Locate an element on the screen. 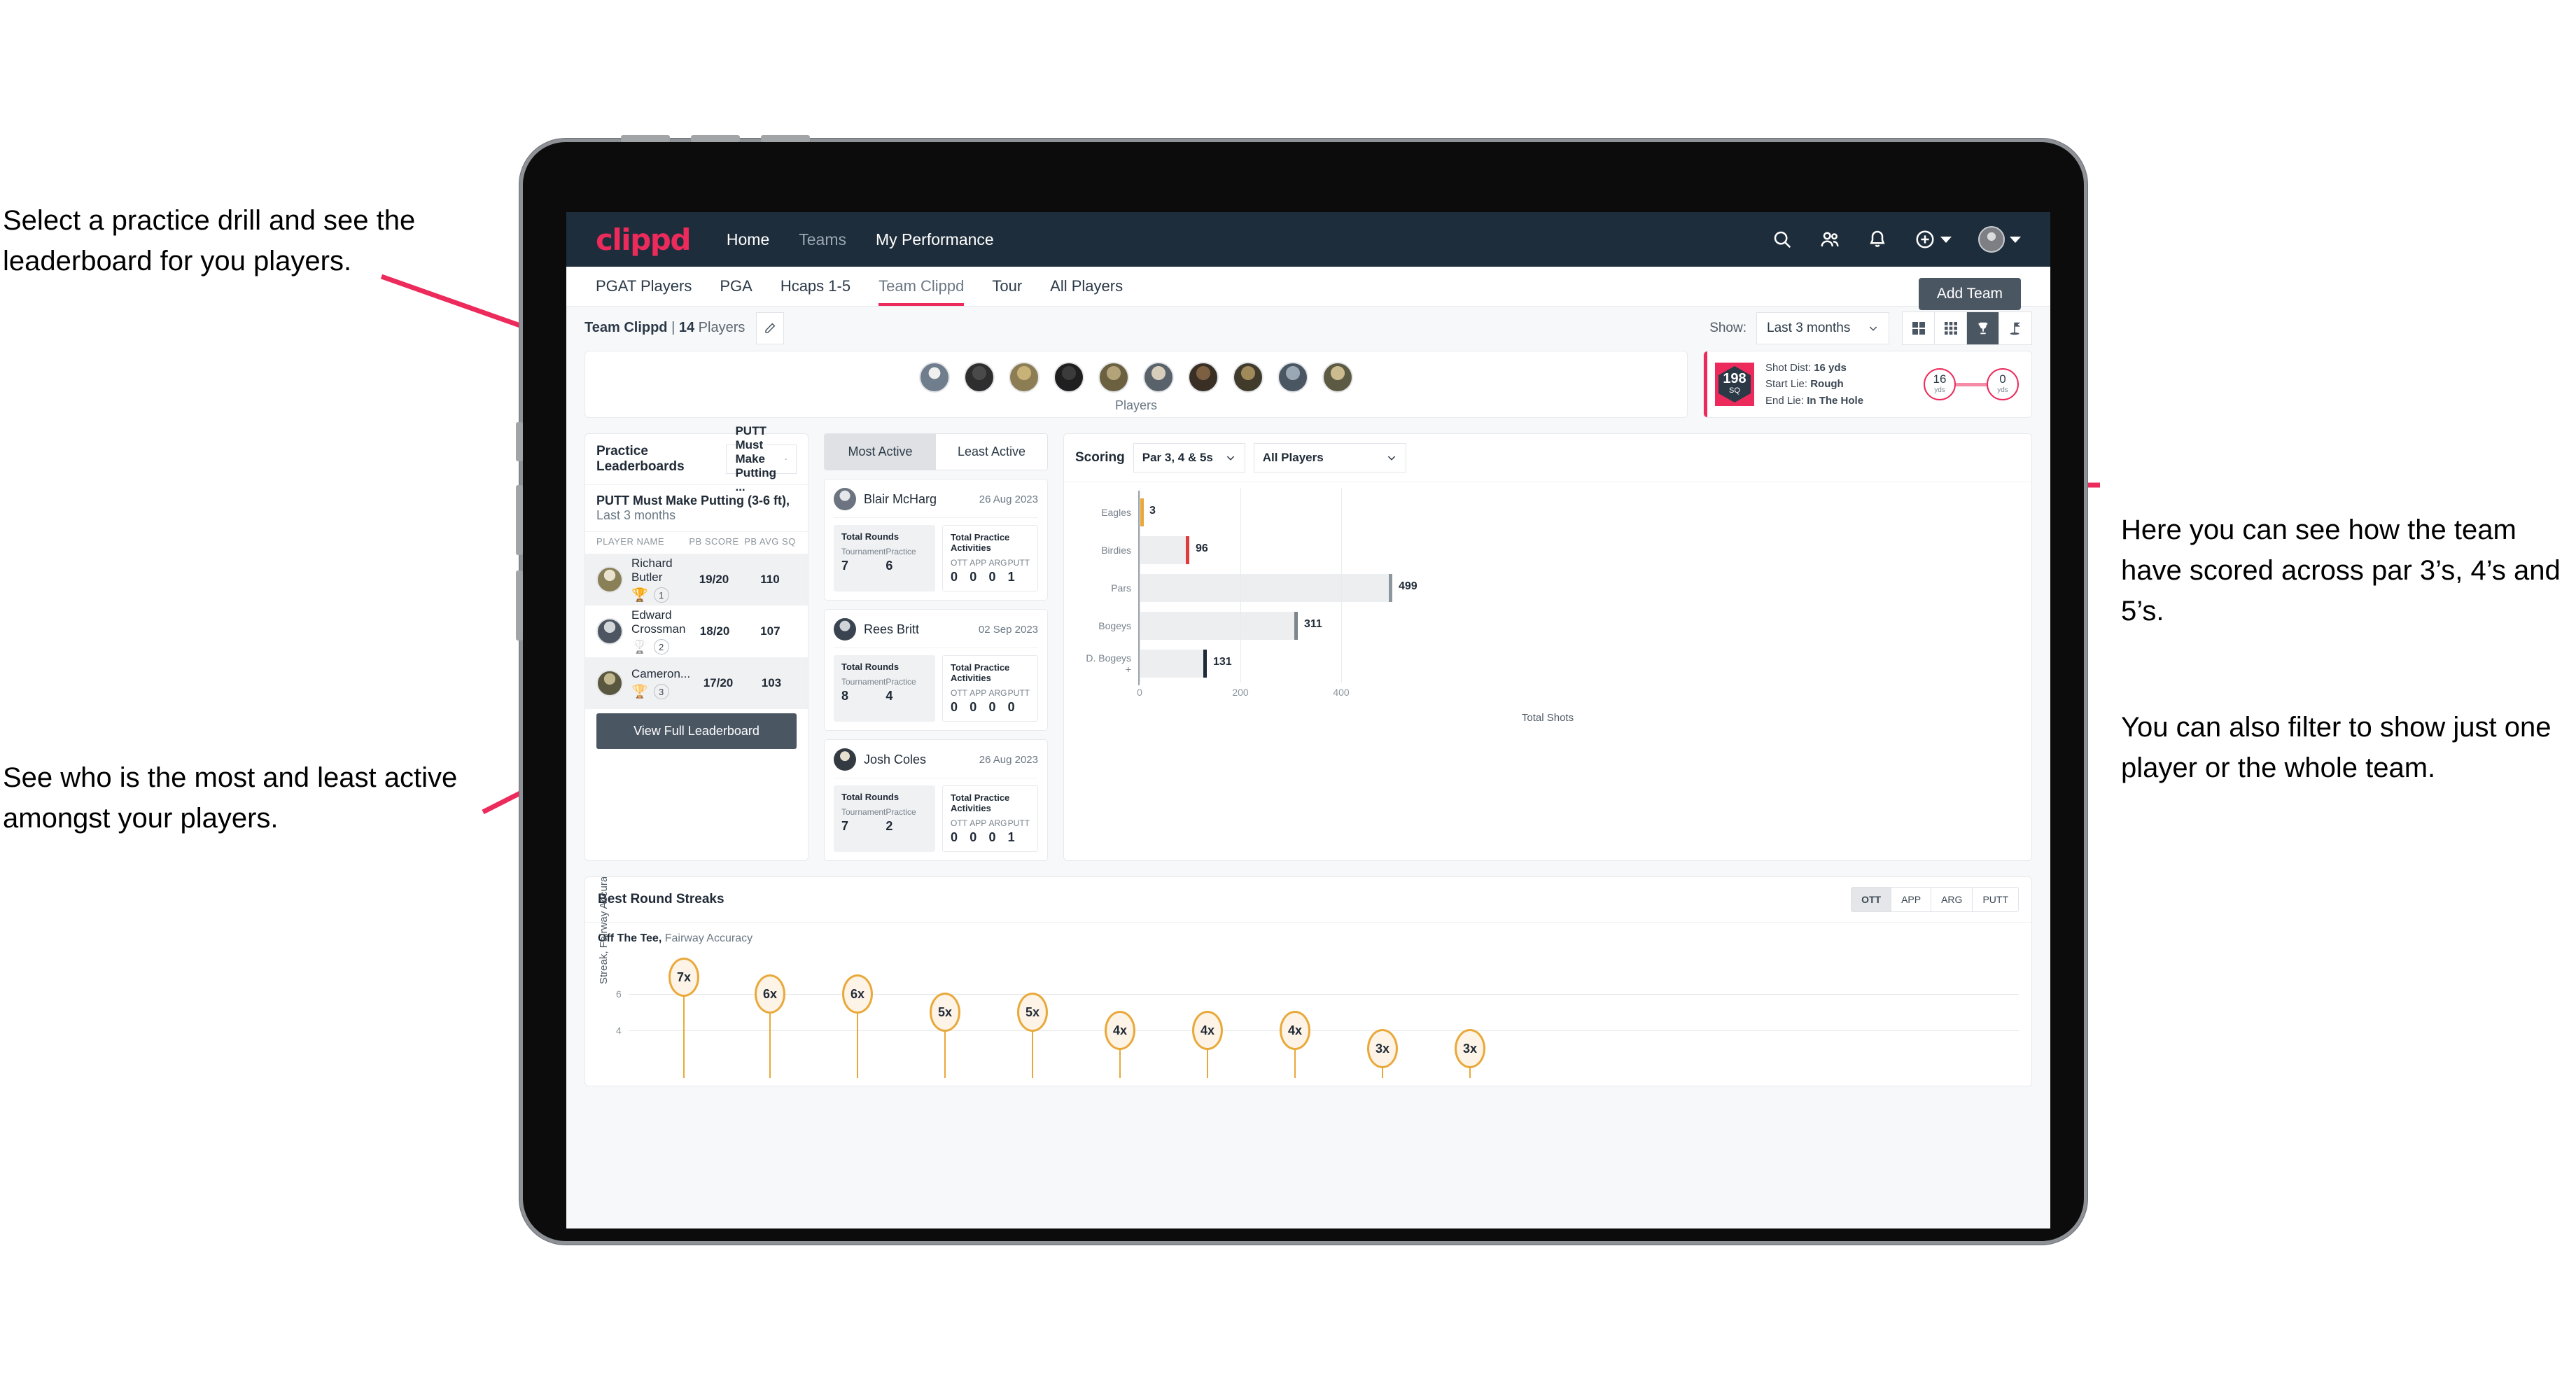 This screenshot has height=1386, width=2576. trophy-icon: 🏆 is located at coordinates (639, 646).